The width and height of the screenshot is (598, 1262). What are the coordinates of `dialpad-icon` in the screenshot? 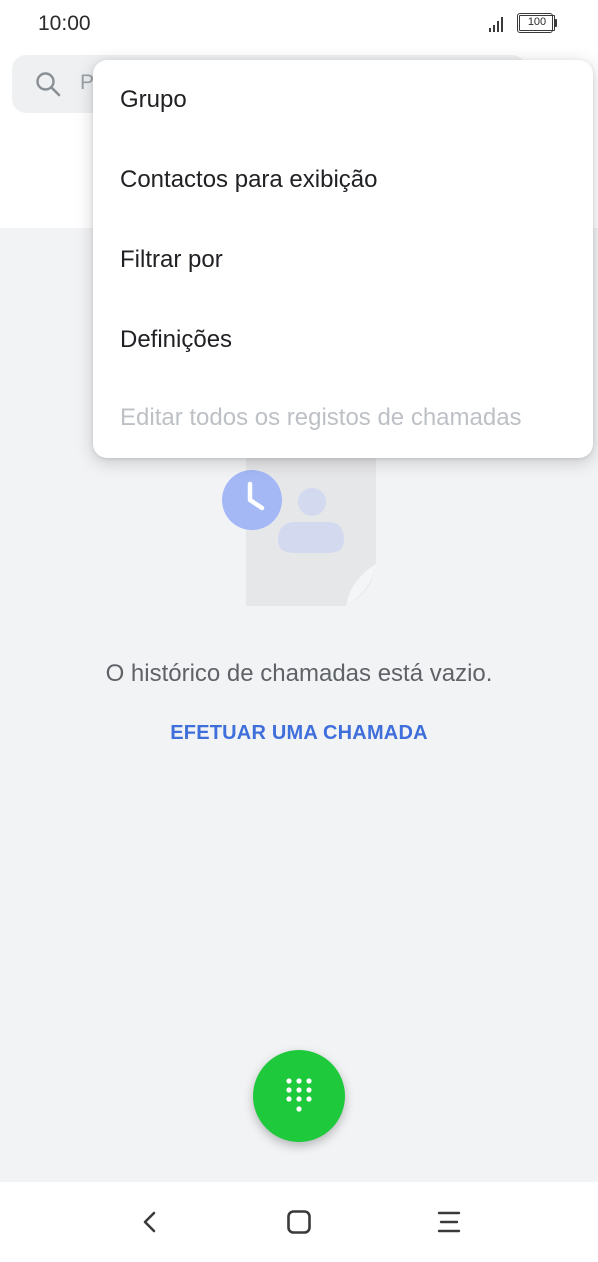 It's located at (299, 1095).